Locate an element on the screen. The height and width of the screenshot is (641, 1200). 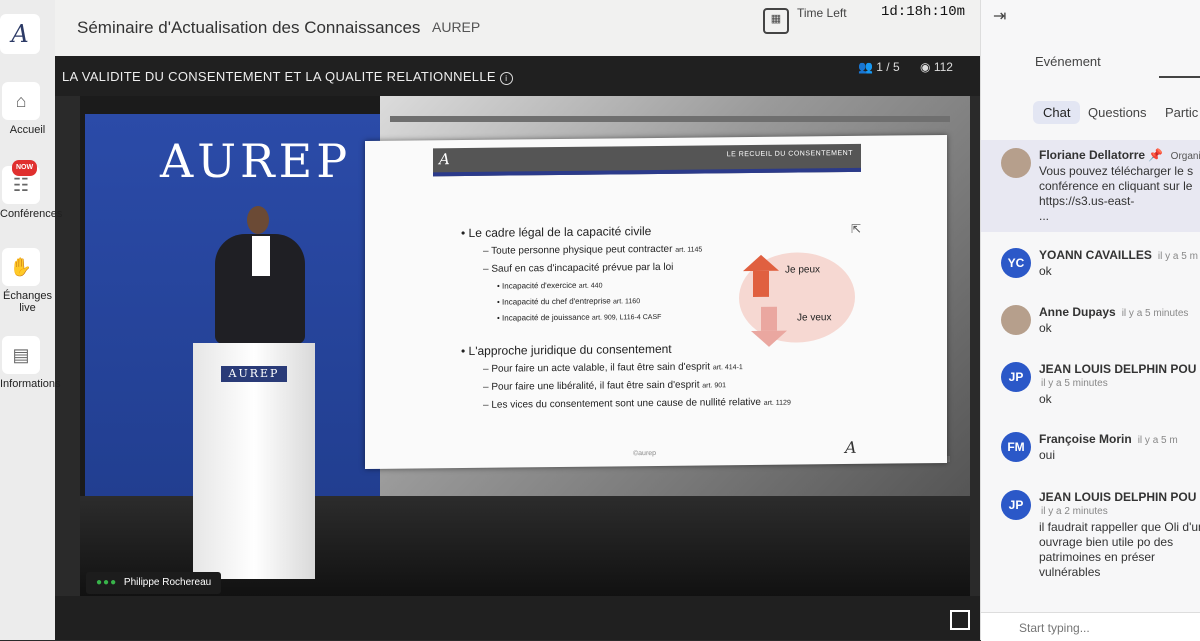
arrow-down-icon is located at coordinates (769, 339).